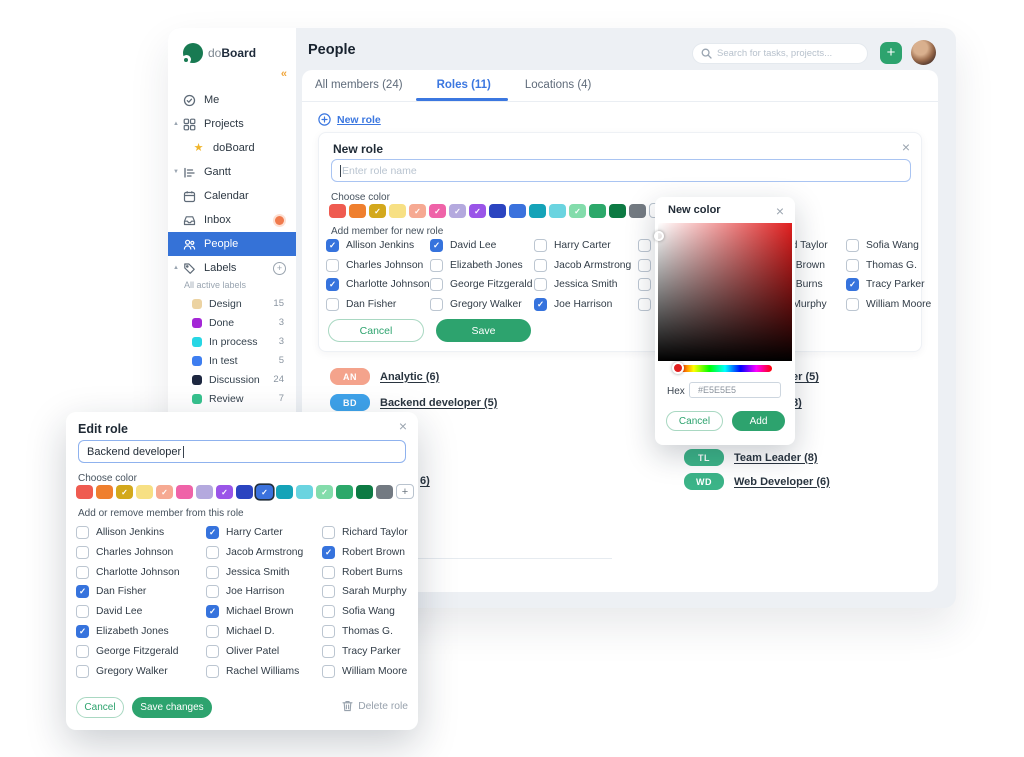  What do you see at coordinates (254, 612) in the screenshot?
I see `member-row: Michael Brown` at bounding box center [254, 612].